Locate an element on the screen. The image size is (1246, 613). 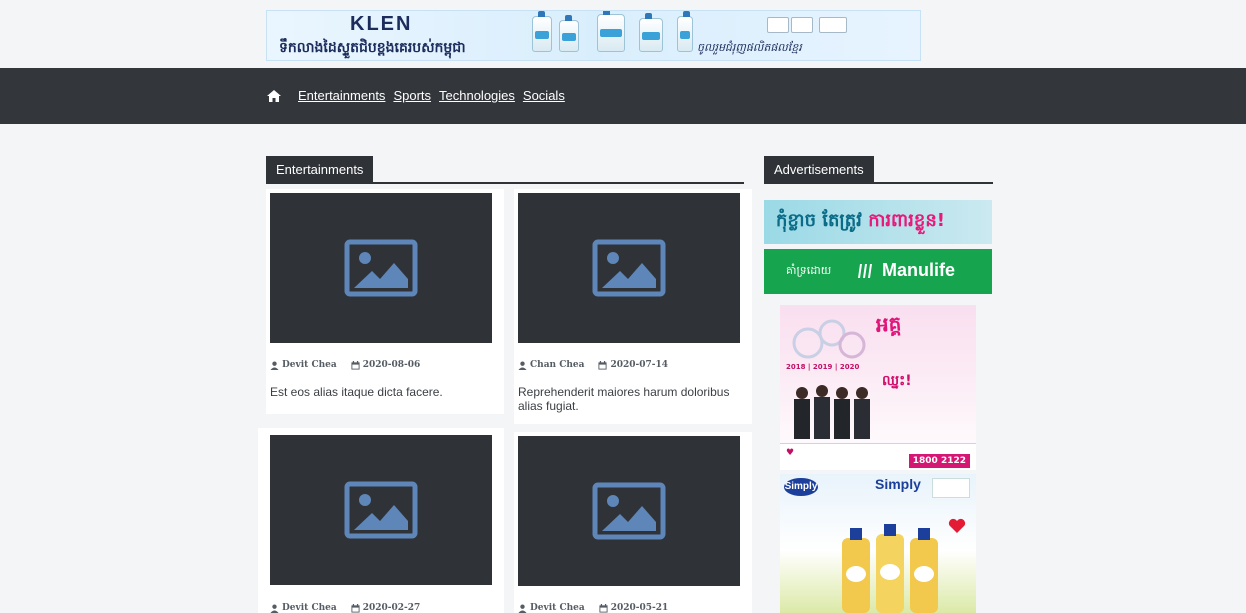
ad-insurance-logo: ♥ is located at coordinates (790, 453).